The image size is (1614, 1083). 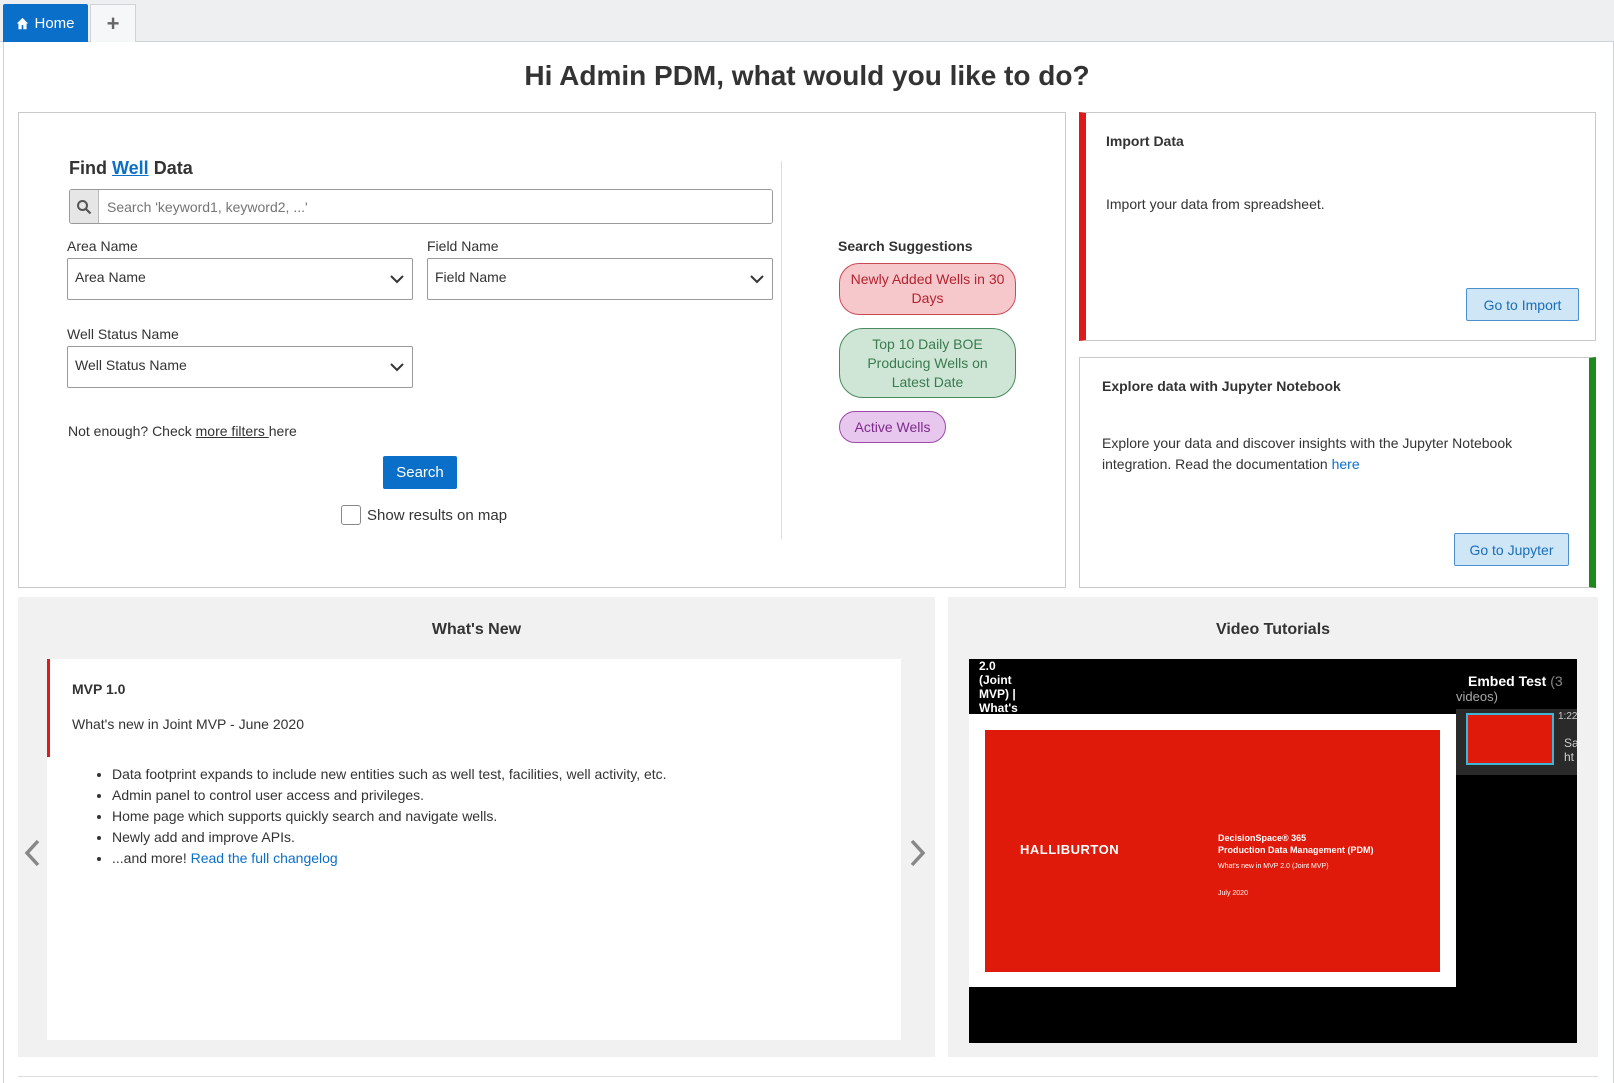 I want to click on well-type-link: Well, so click(x=130, y=168).